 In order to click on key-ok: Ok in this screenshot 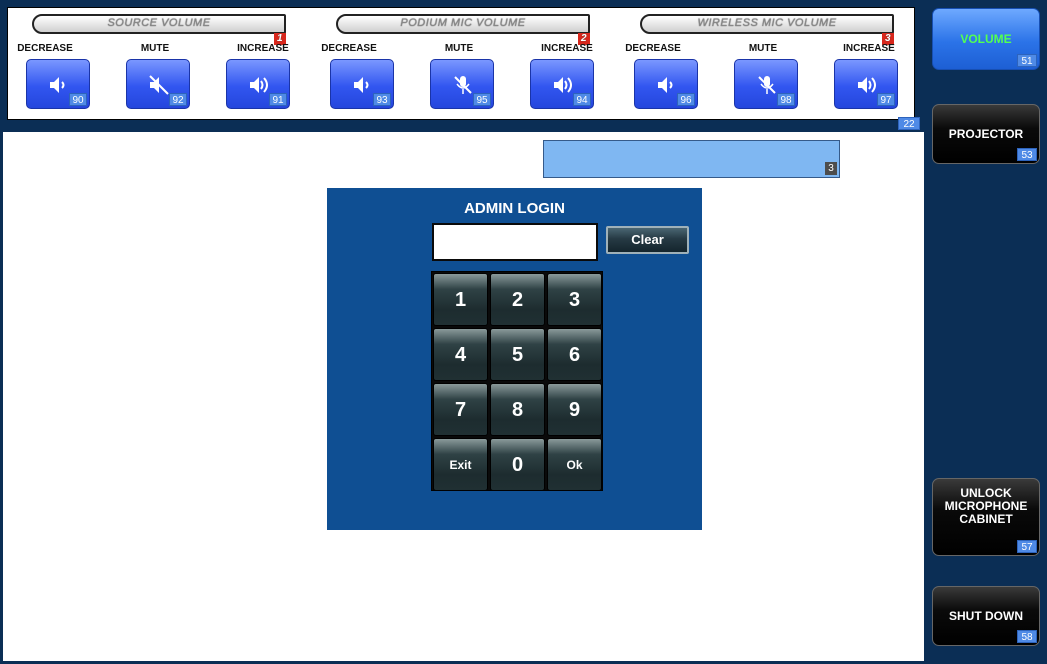, I will do `click(574, 464)`.